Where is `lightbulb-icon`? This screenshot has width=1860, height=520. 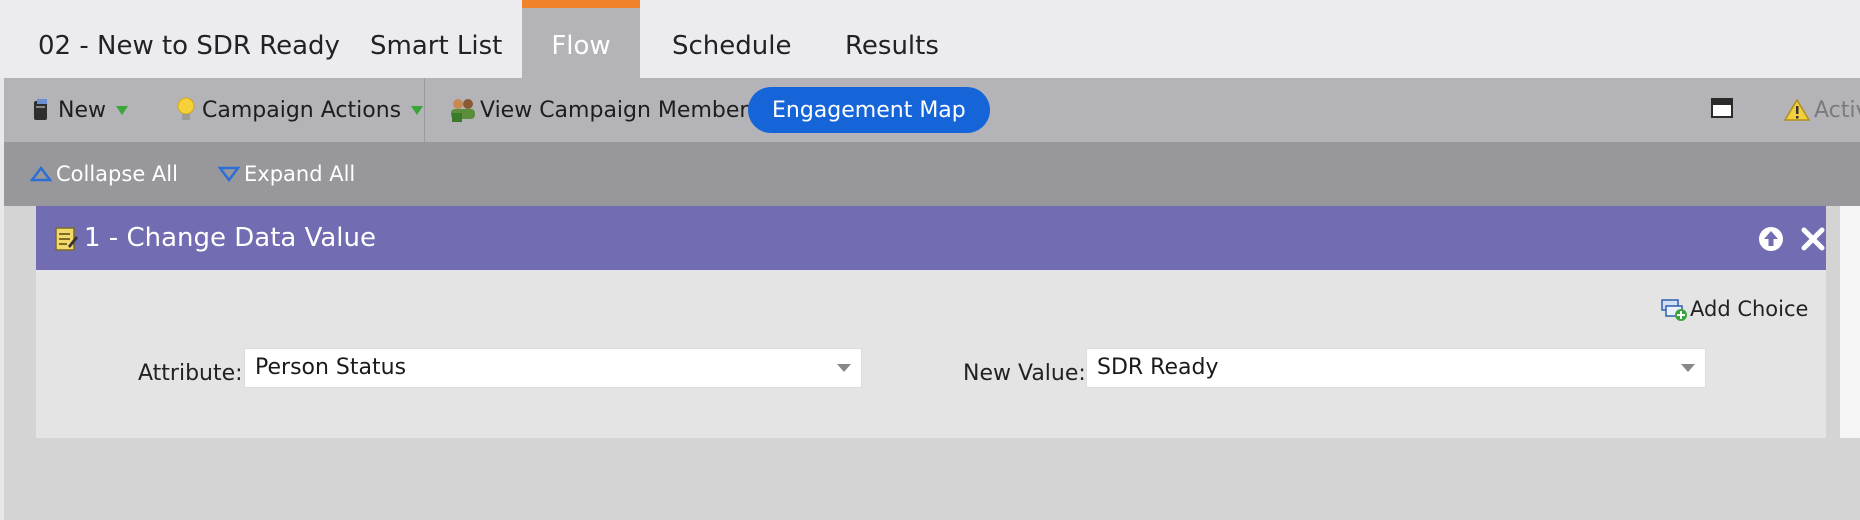 lightbulb-icon is located at coordinates (186, 108).